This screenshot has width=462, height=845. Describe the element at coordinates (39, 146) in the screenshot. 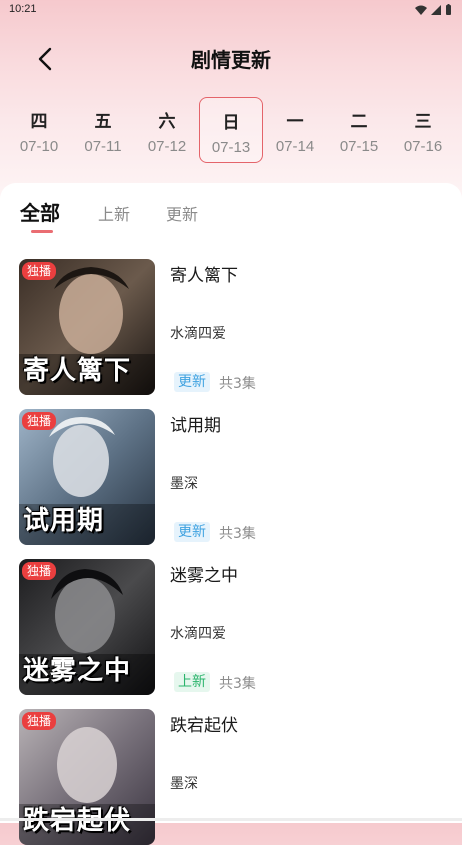

I see `day-date: 07-10` at that location.